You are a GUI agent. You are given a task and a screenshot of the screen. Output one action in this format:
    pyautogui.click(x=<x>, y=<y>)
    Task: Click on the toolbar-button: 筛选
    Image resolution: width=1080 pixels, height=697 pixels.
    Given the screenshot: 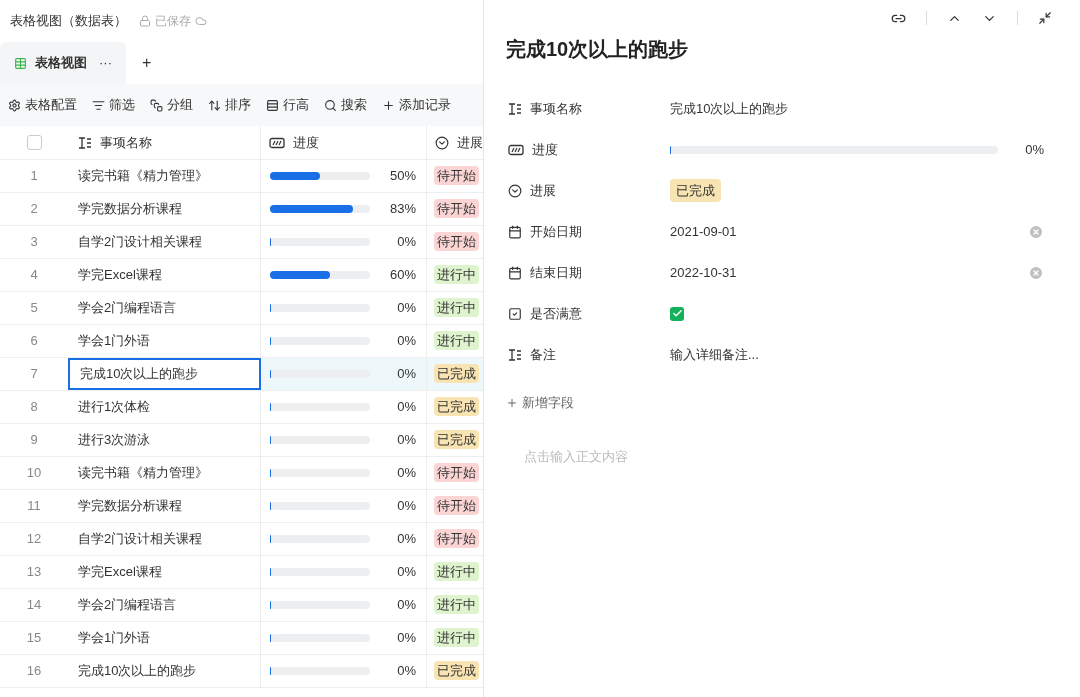 What is the action you would take?
    pyautogui.click(x=113, y=105)
    